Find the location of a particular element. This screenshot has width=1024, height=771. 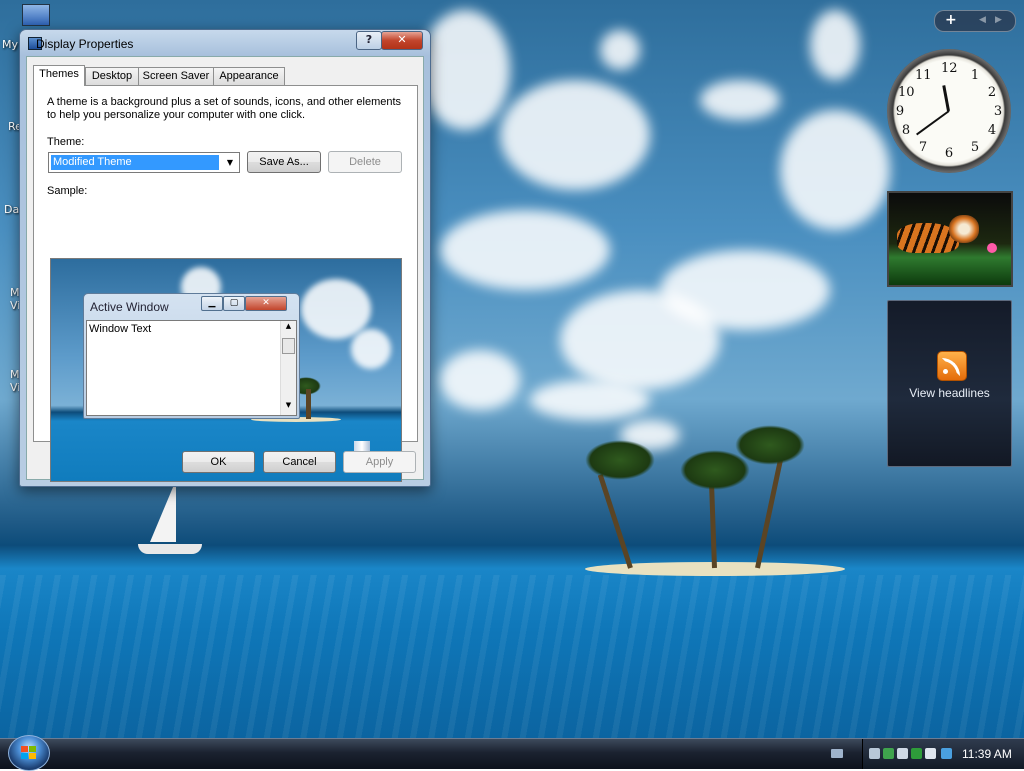

sidebar-controls: + ◀ ▶ is located at coordinates (975, 21).